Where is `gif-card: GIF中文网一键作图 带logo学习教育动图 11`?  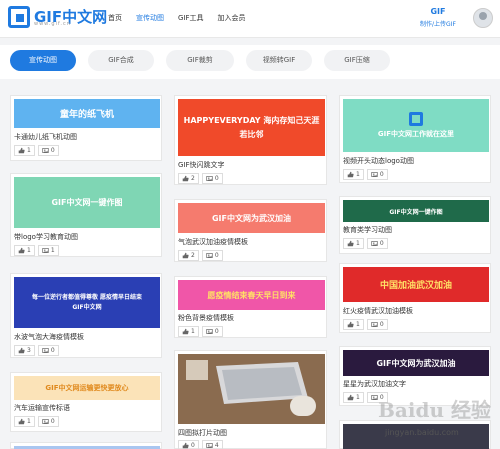
gif-card: GIF中文网一键作图 带logo学习教育动图 11 is located at coordinates (86, 215).